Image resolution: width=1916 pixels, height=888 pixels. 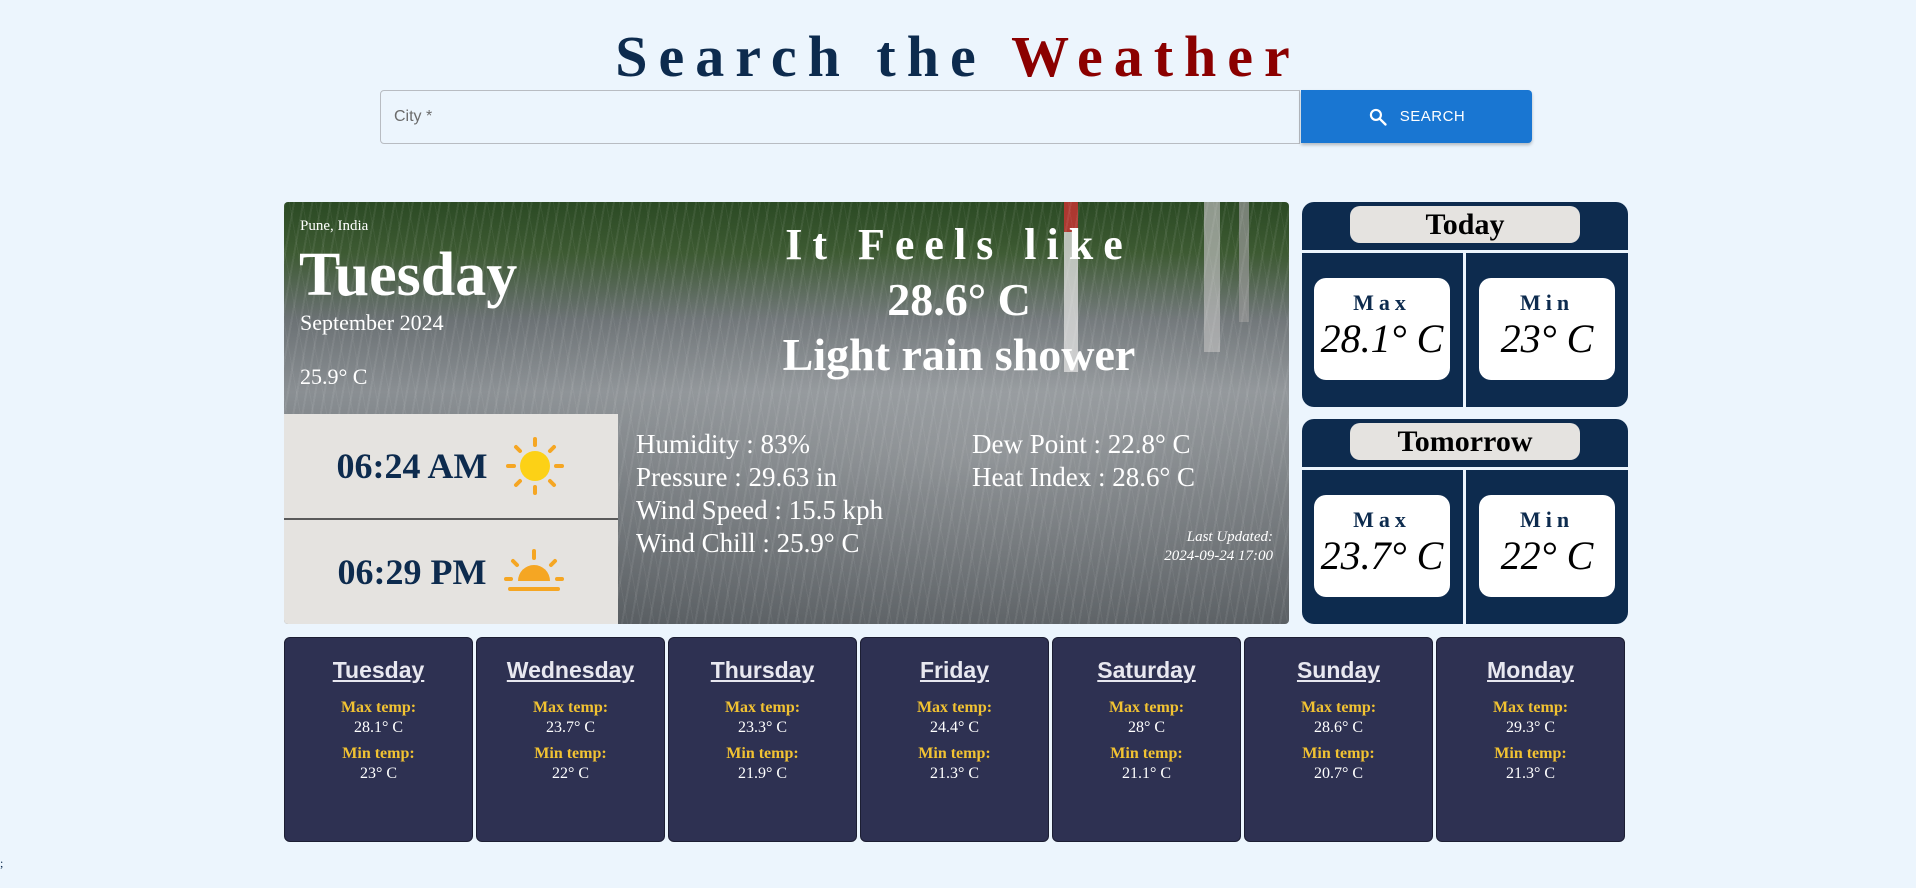 What do you see at coordinates (1432, 116) in the screenshot?
I see `search-button-label: SEARCH` at bounding box center [1432, 116].